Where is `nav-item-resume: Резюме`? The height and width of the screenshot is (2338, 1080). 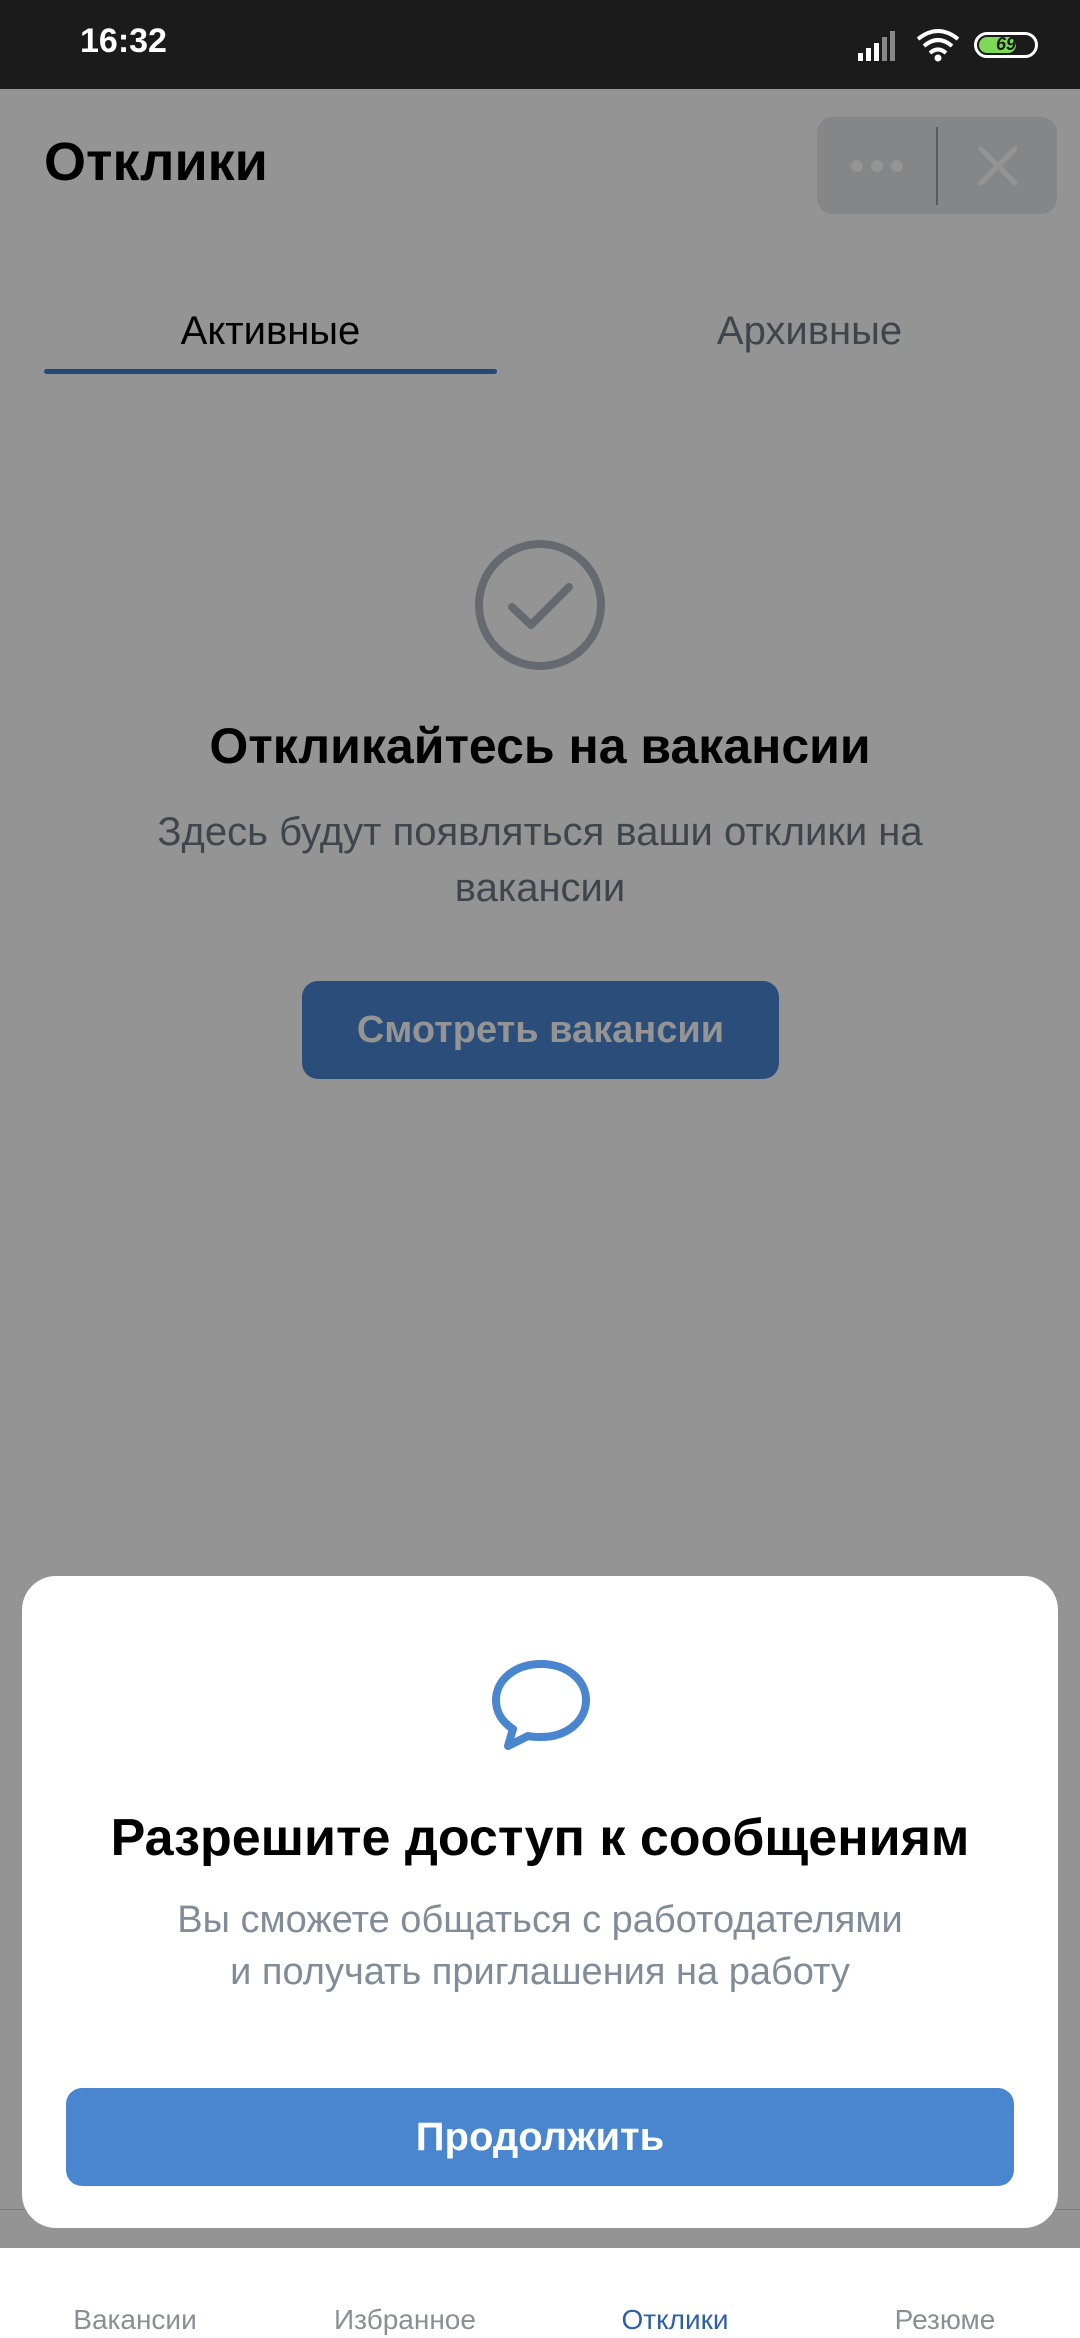 nav-item-resume: Резюме is located at coordinates (945, 2320).